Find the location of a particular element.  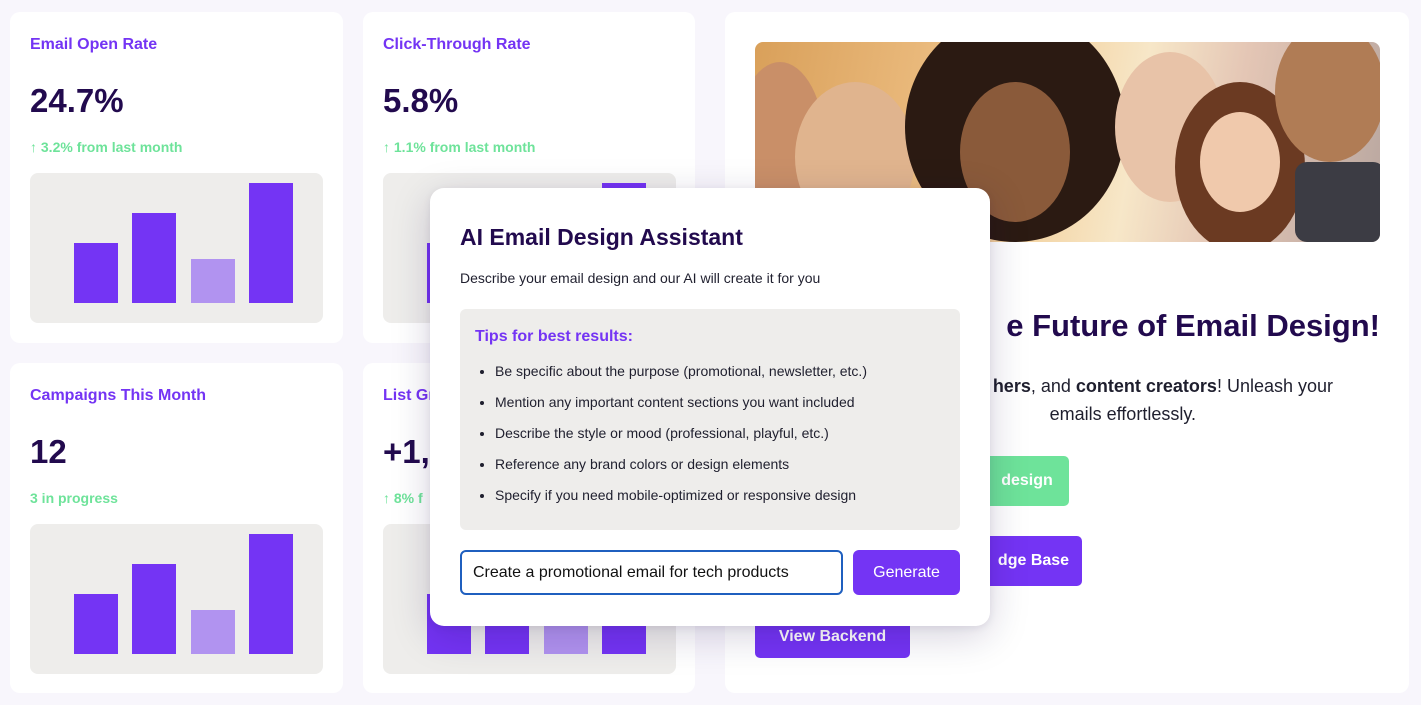

metric-change: ↑ 1.1% from last month is located at coordinates (459, 147).